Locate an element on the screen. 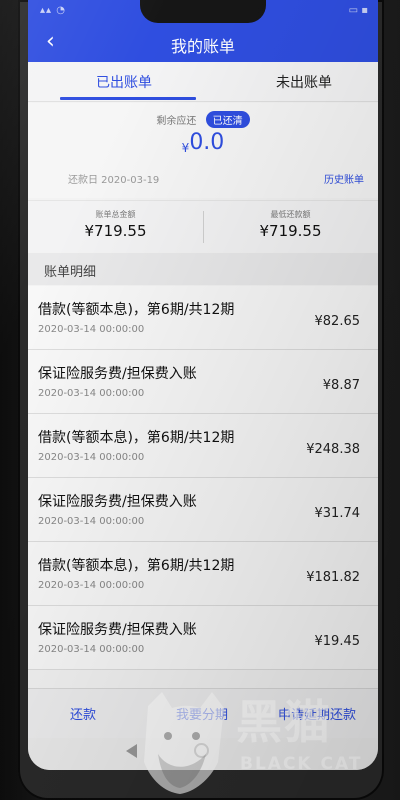  status-badge: 已还清 is located at coordinates (227, 119).